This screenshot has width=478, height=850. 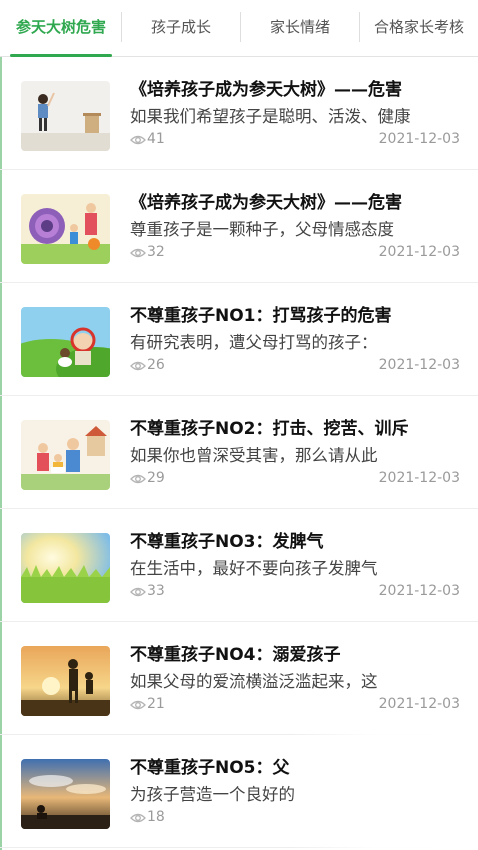 I want to click on article-title: 不尊重孩子NO2：打击、挖苦、训斥, so click(x=269, y=429).